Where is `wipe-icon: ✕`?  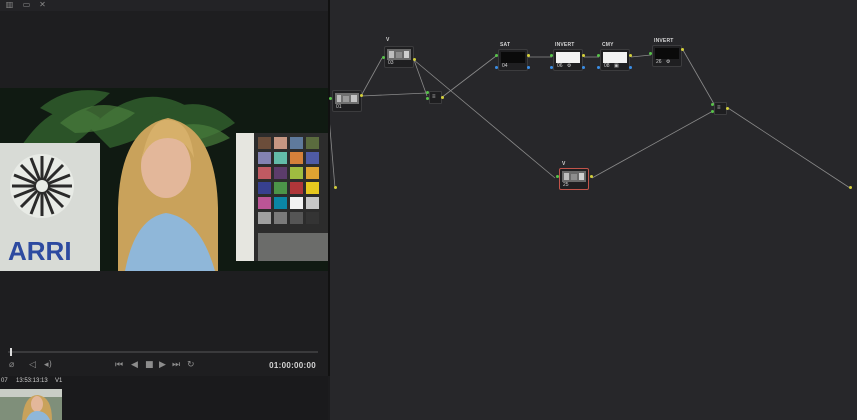
wipe-icon: ✕ is located at coordinates (42, 5).